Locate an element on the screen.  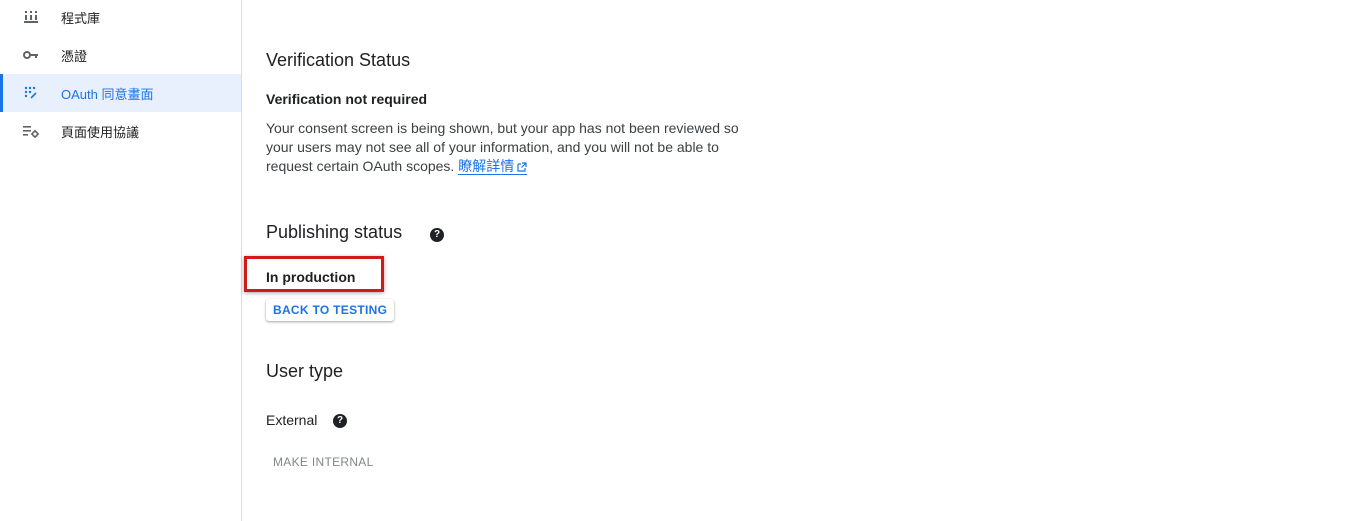
learn-more-link: 瞭解詳情 is located at coordinates (493, 167).